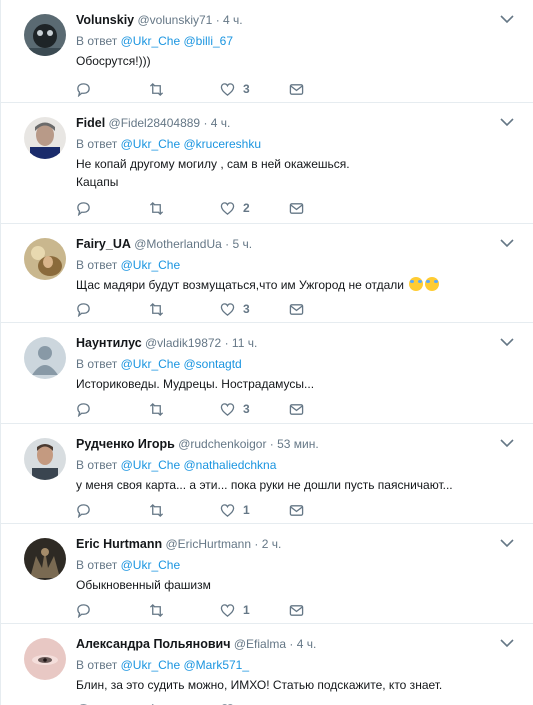  What do you see at coordinates (174, 20) in the screenshot?
I see `user-handle: @volunskiy71` at bounding box center [174, 20].